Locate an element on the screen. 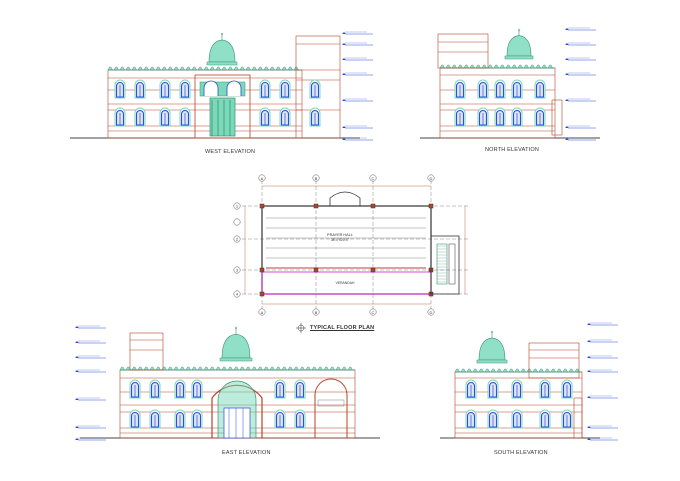  south-elevation is located at coordinates (529, 381).